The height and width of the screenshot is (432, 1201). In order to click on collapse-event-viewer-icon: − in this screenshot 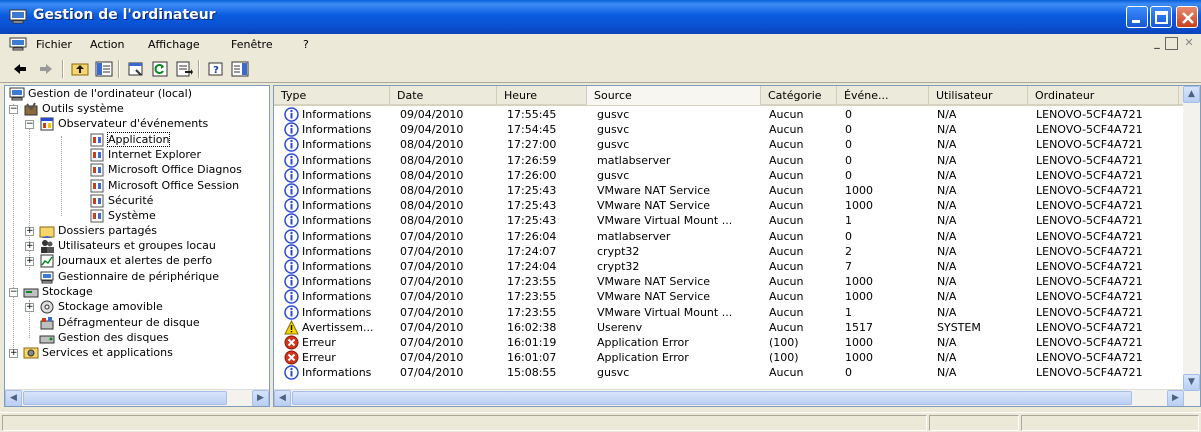, I will do `click(29, 124)`.